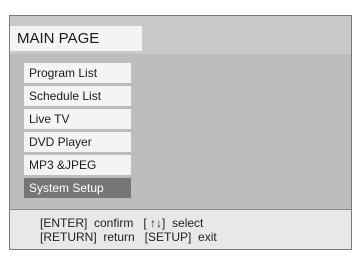 The image size is (362, 258). I want to click on hint-confirm-select: [ENTER] confirm [ ↑↓] select, so click(122, 223).